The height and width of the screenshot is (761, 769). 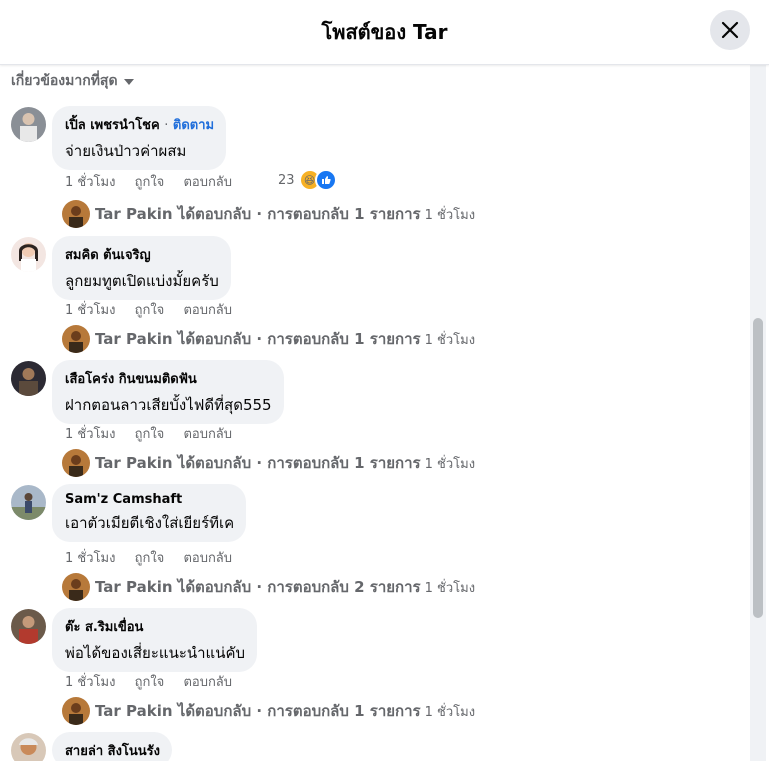 What do you see at coordinates (128, 82) in the screenshot?
I see `caret-down-icon` at bounding box center [128, 82].